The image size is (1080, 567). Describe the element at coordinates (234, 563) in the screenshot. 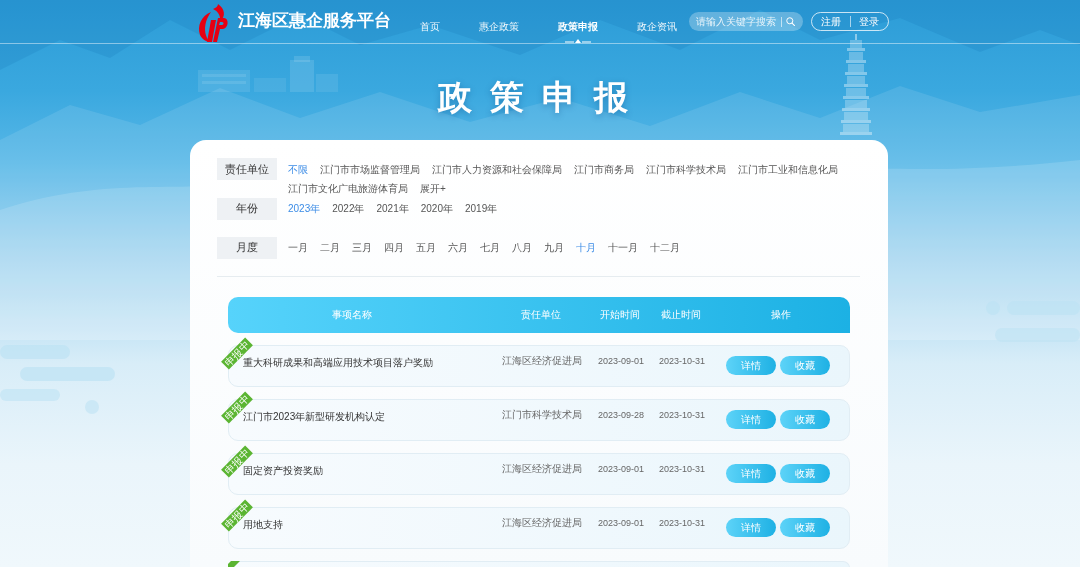

I see `ribbon-corner-icon` at that location.